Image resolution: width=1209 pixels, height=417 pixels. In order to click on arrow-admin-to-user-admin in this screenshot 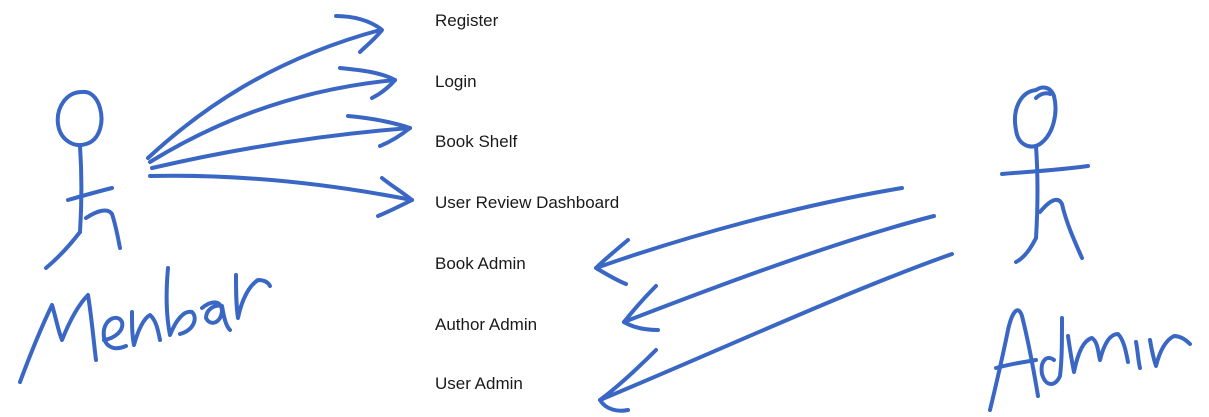, I will do `click(776, 327)`.